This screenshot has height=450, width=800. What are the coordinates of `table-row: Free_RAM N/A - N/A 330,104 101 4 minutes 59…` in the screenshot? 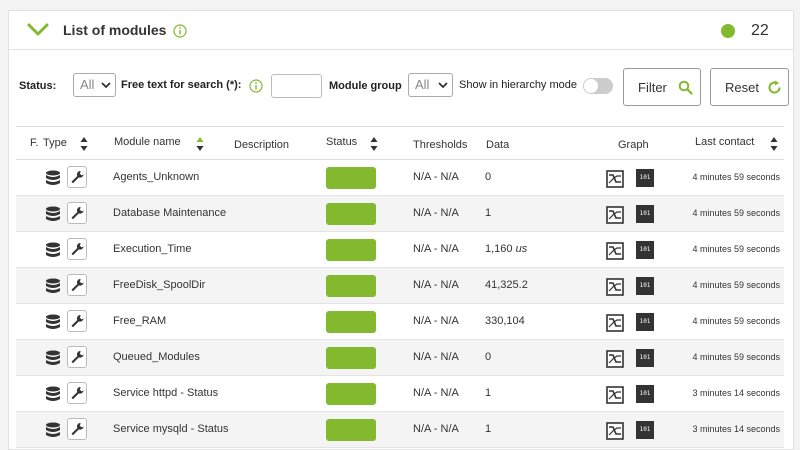 It's located at (400, 322).